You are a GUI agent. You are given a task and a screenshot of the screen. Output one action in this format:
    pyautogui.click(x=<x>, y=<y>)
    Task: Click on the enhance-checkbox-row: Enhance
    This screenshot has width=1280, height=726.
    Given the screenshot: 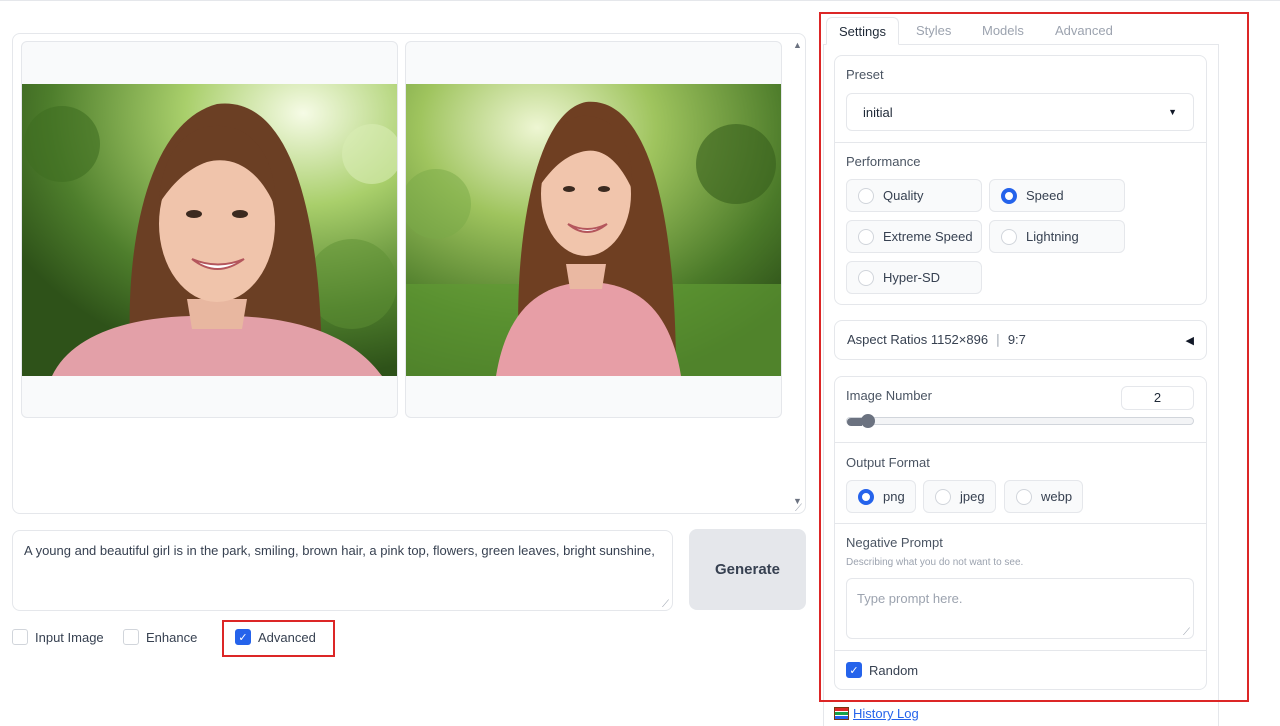 What is the action you would take?
    pyautogui.click(x=160, y=637)
    